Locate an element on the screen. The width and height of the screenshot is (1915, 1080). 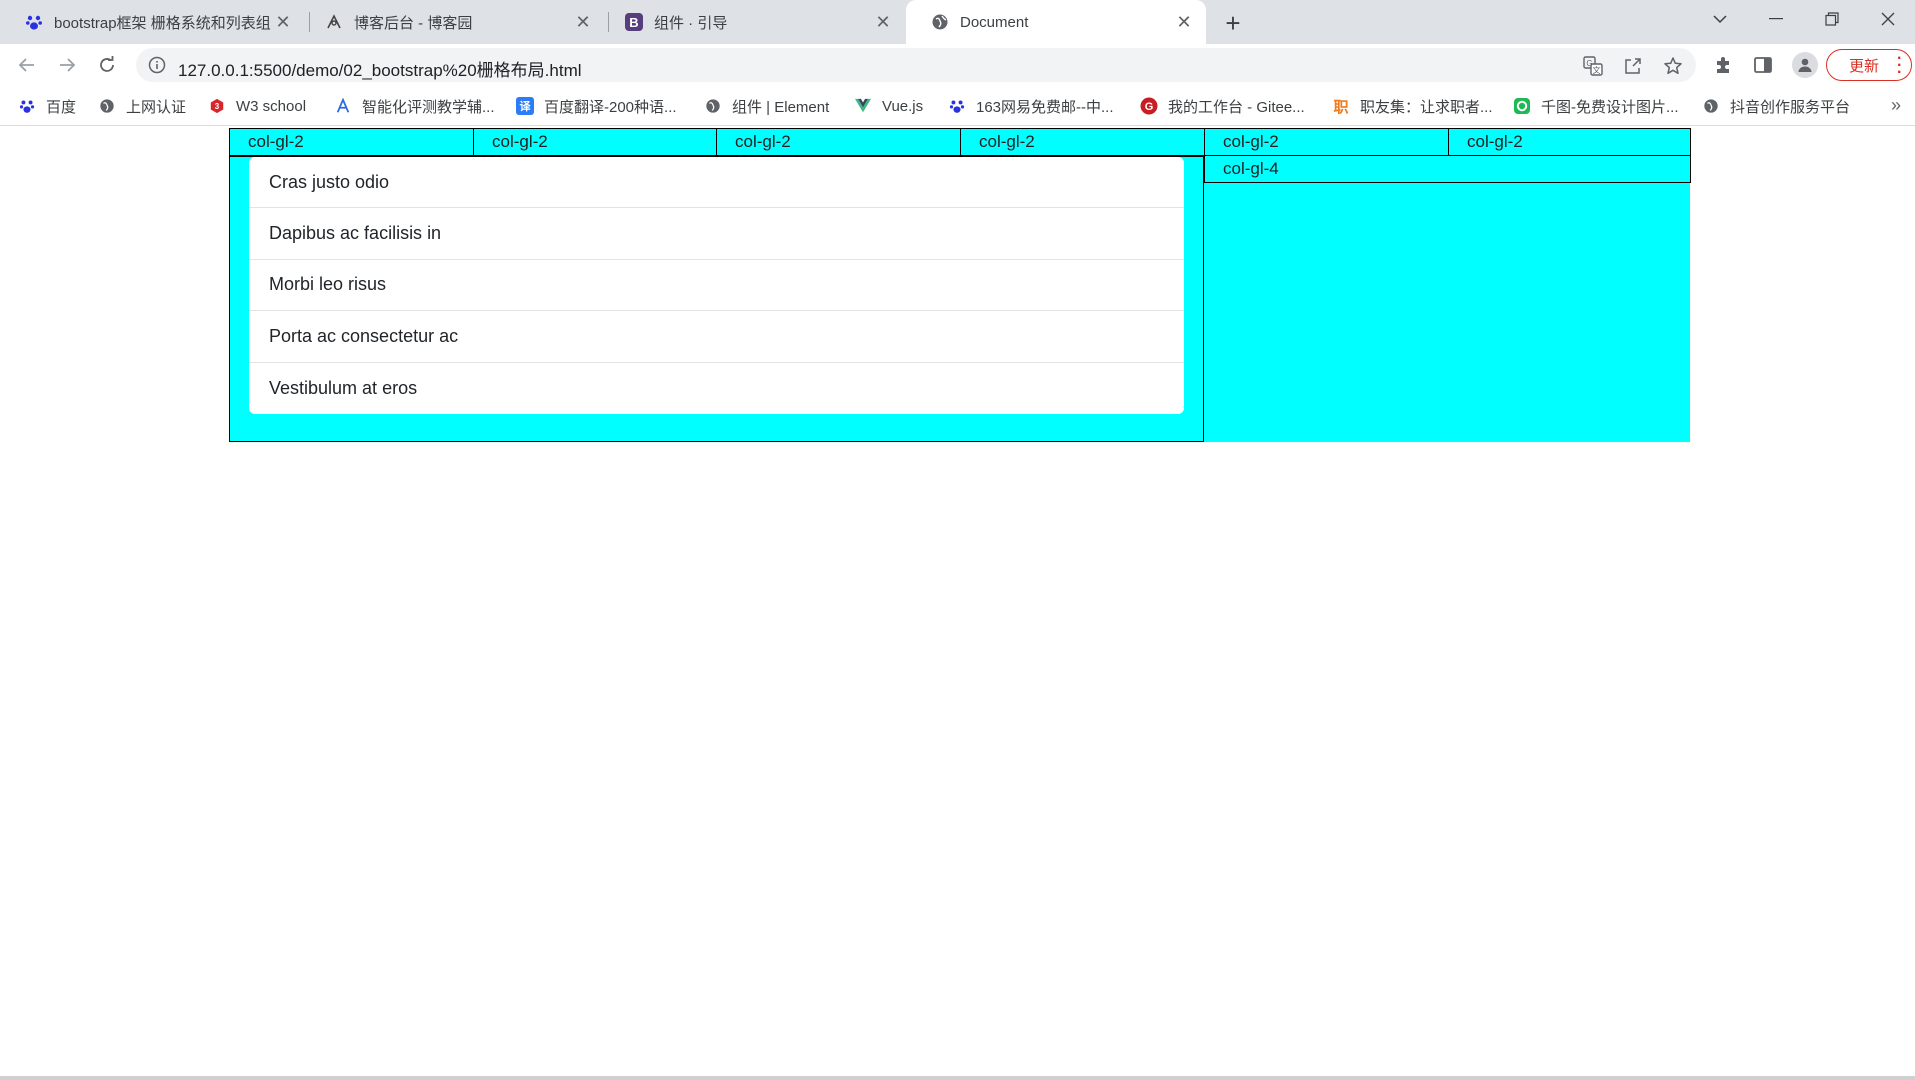
svg-text: 3 is located at coordinates (217, 106).